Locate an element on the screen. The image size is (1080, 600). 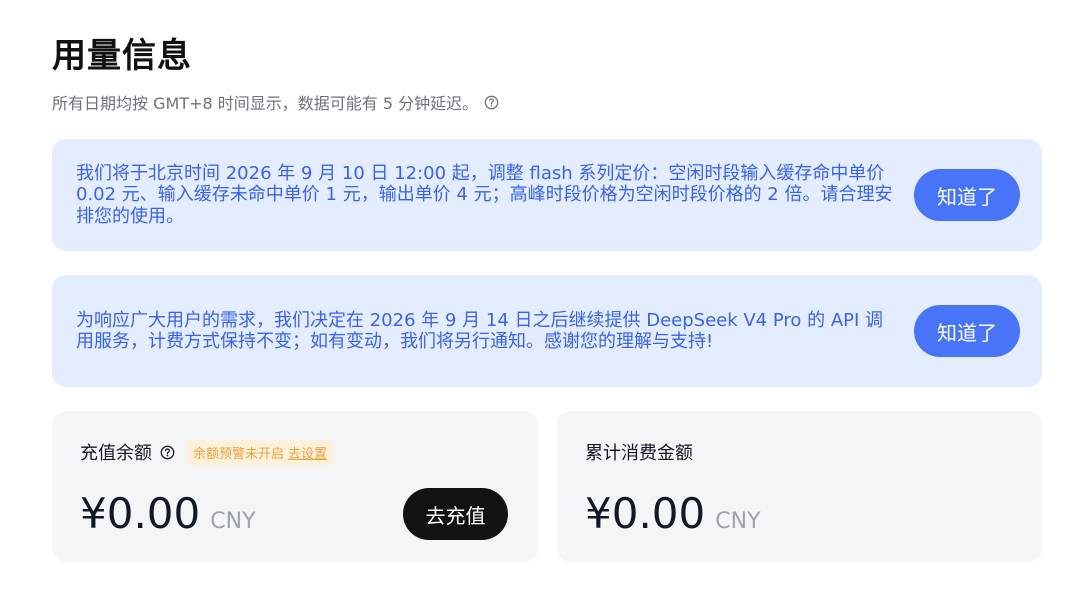
balance-label: 充值余额 is located at coordinates (116, 453).